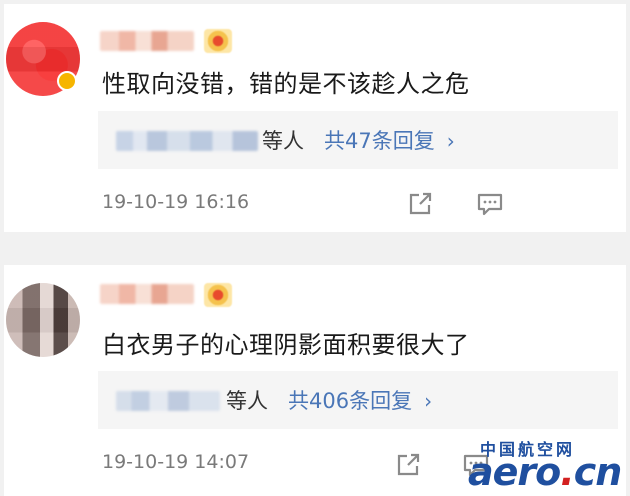  Describe the element at coordinates (379, 141) in the screenshot. I see `reply-count-text: 共47条回复` at that location.